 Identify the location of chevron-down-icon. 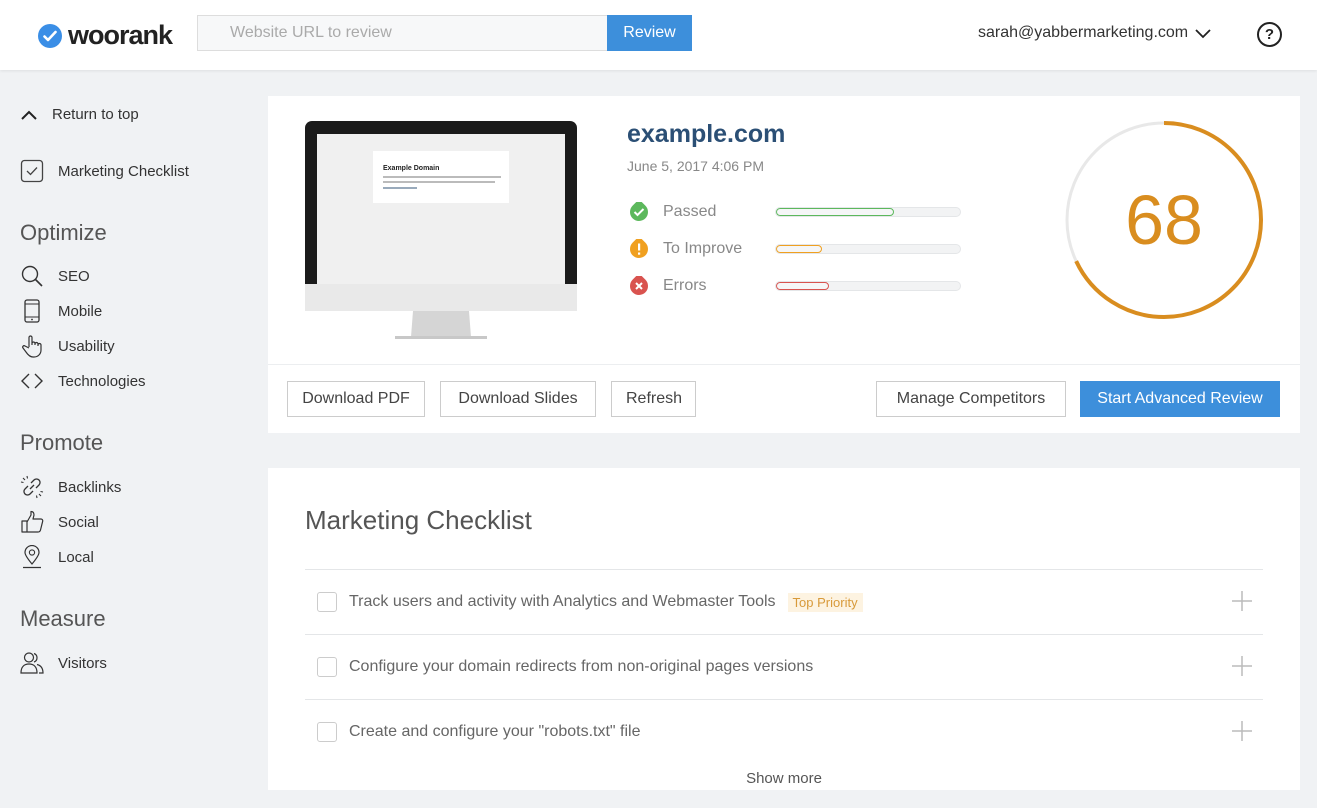
(1203, 34).